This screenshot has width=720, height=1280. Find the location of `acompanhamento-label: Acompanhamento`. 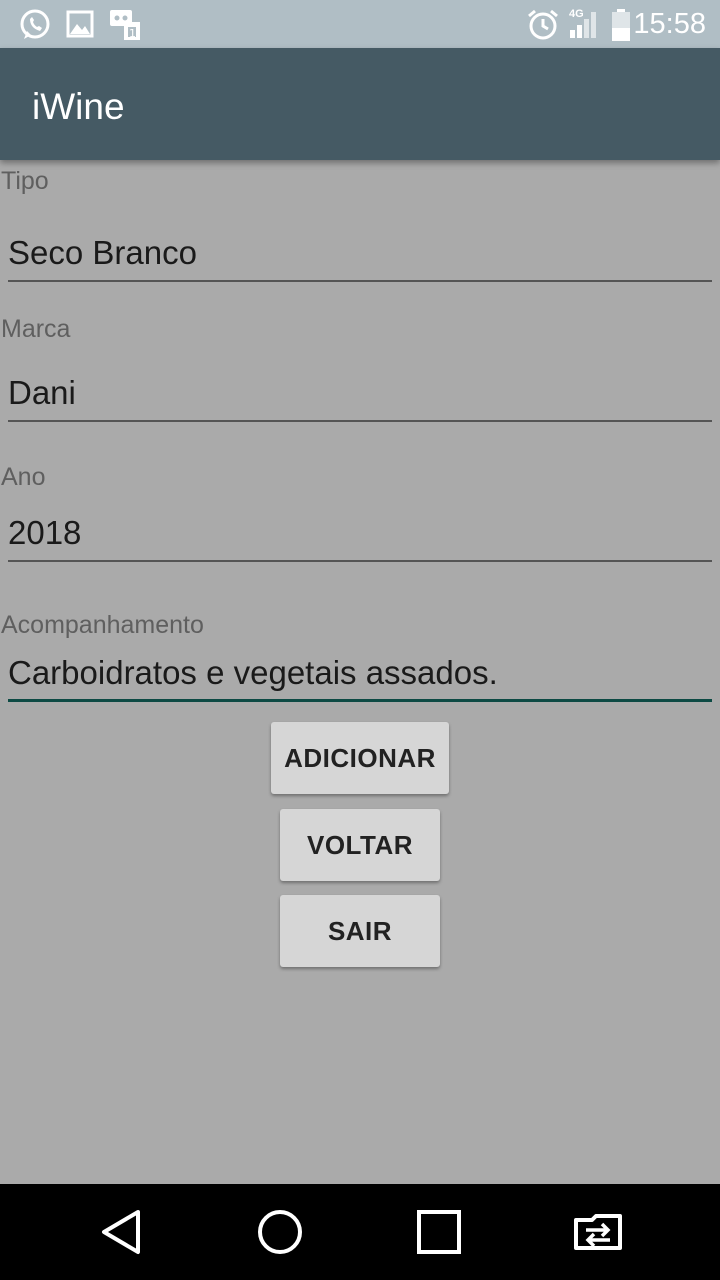

acompanhamento-label: Acompanhamento is located at coordinates (102, 625).